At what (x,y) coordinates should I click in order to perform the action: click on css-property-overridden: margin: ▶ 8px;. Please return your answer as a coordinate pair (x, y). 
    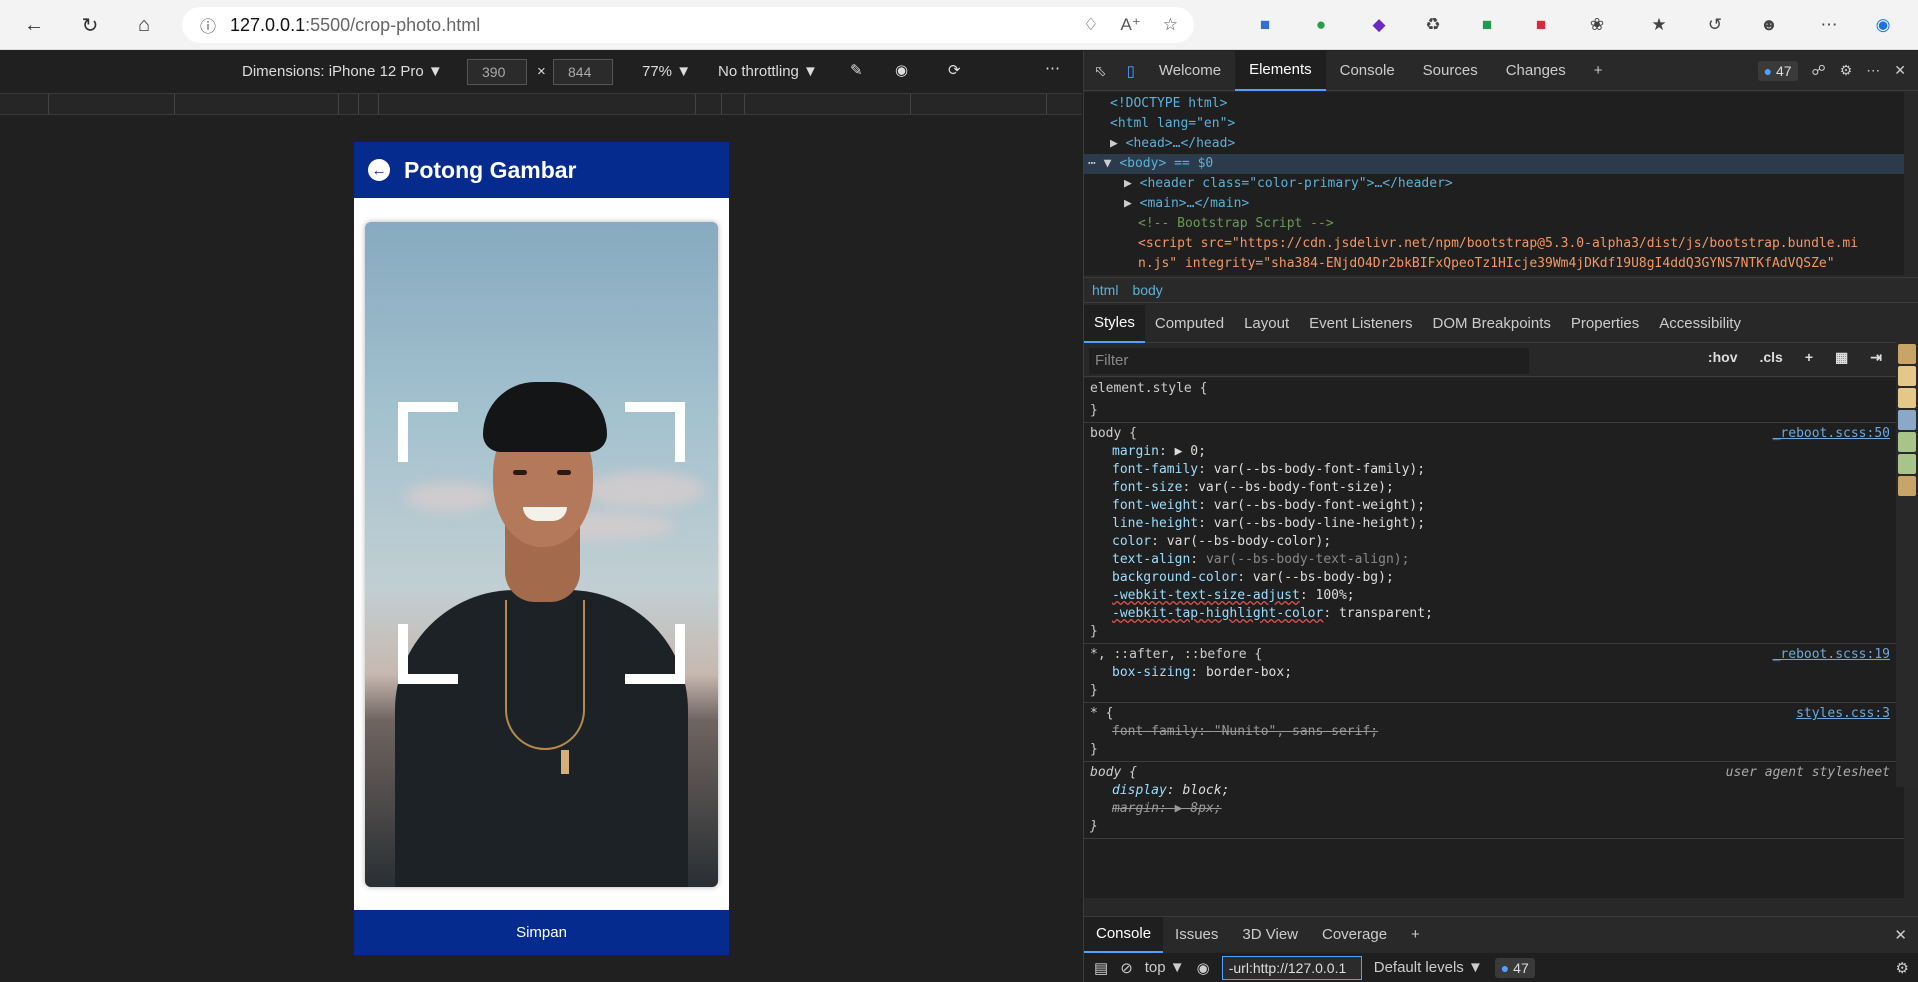
    Looking at the image, I should click on (1494, 809).